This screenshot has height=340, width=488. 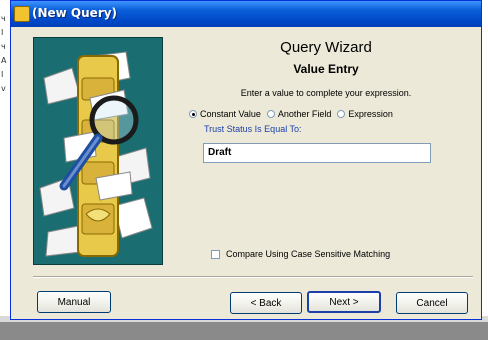 I want to click on radio-another-field: Another Field, so click(x=299, y=114).